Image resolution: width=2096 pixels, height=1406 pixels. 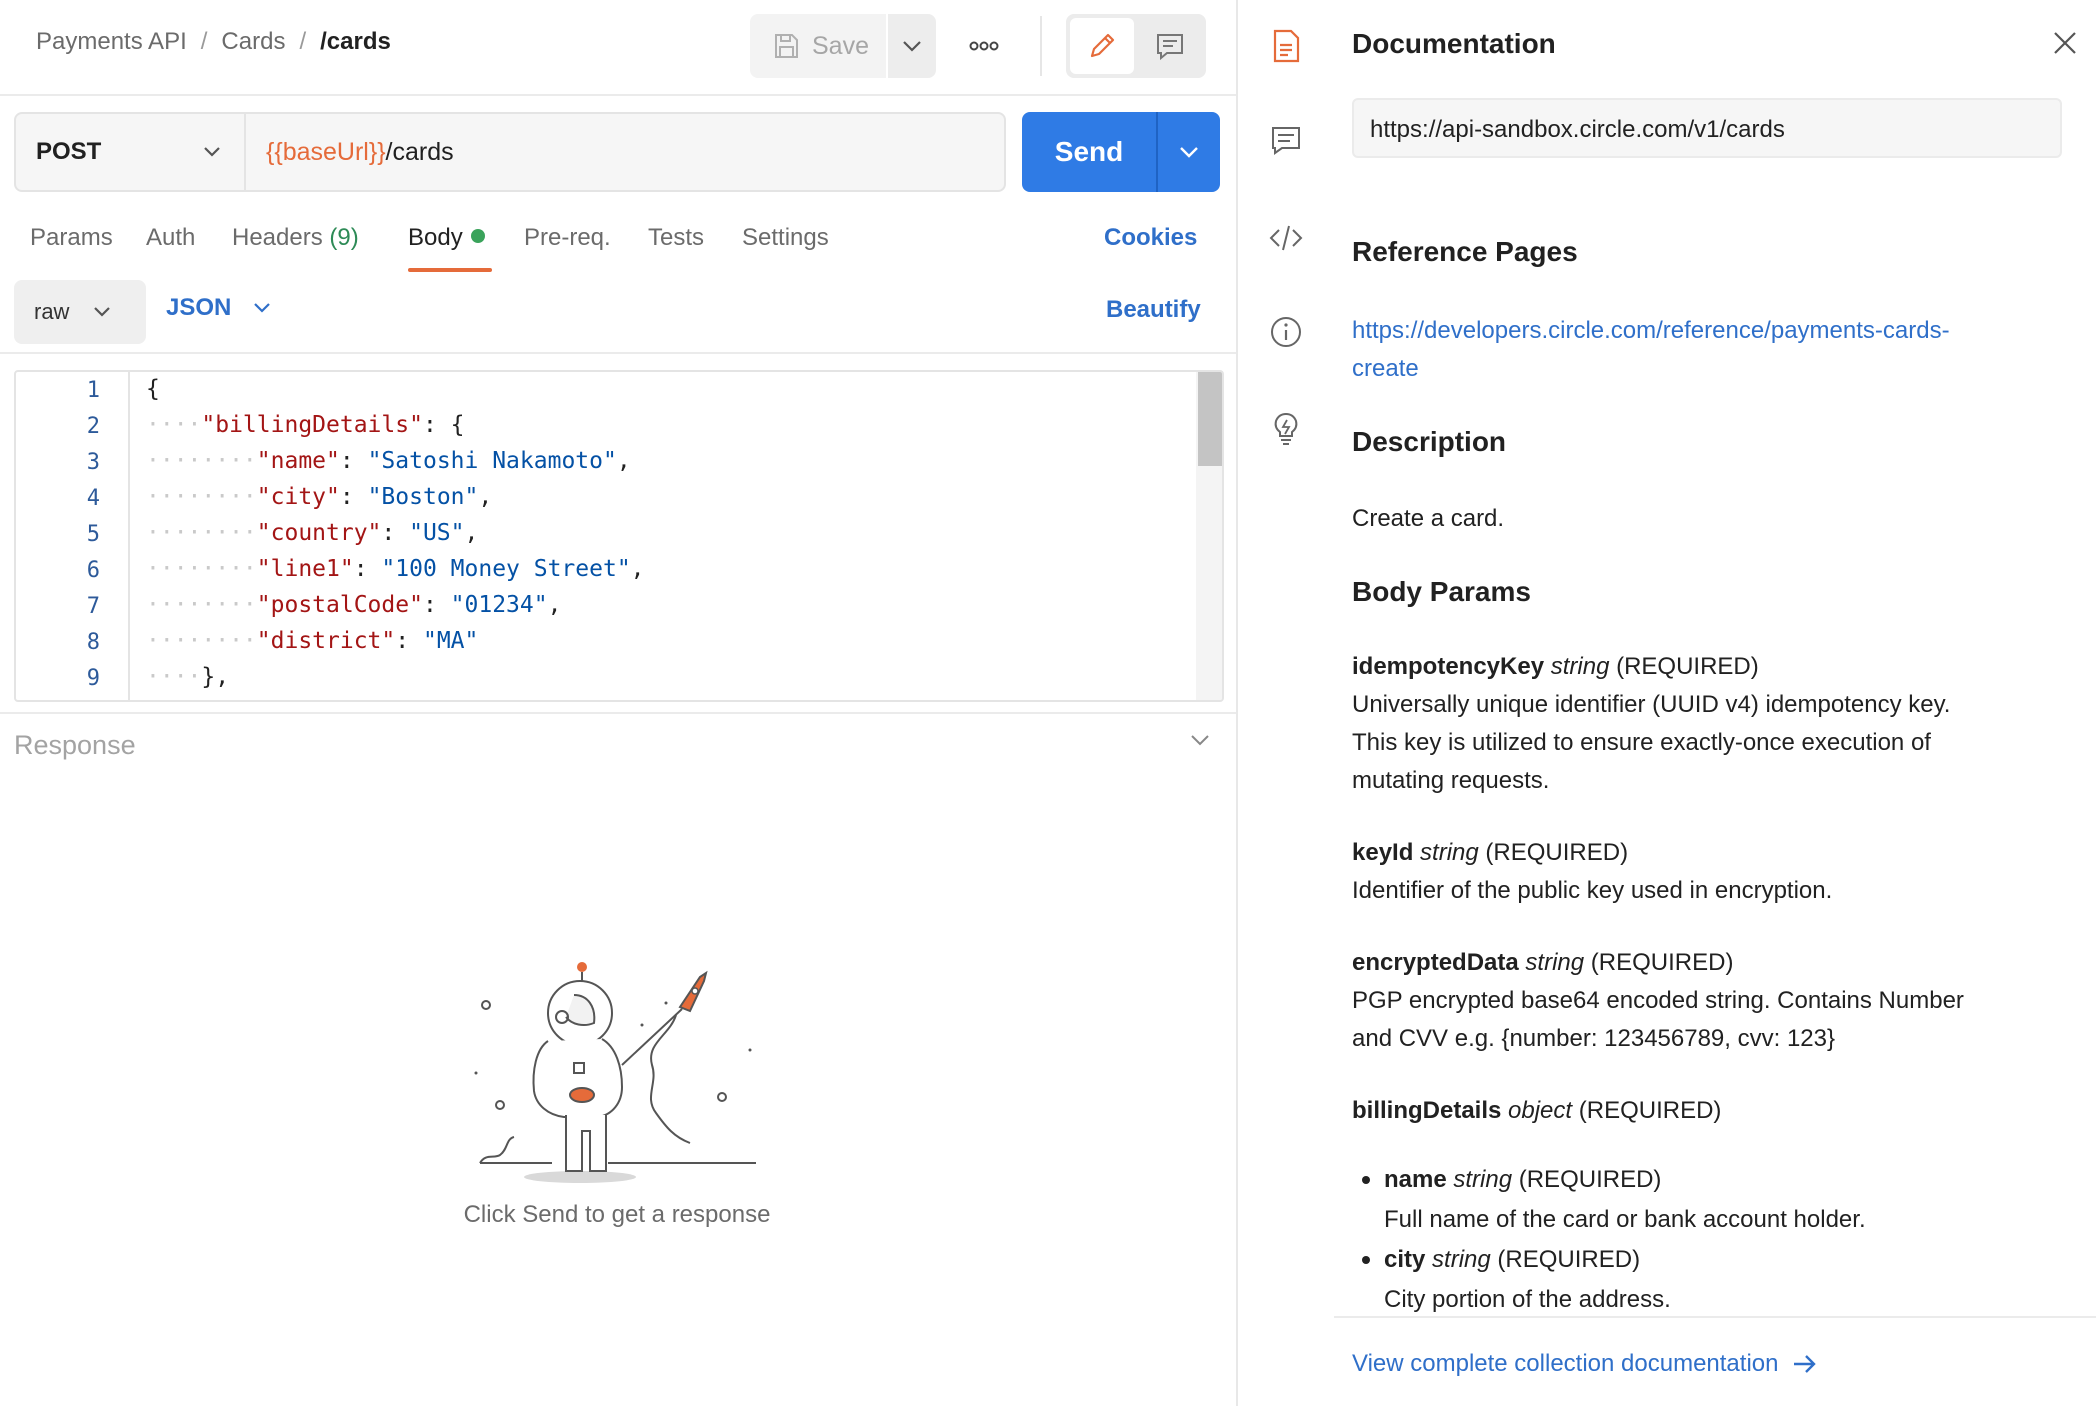 I want to click on comment-mode-button, so click(x=1170, y=46).